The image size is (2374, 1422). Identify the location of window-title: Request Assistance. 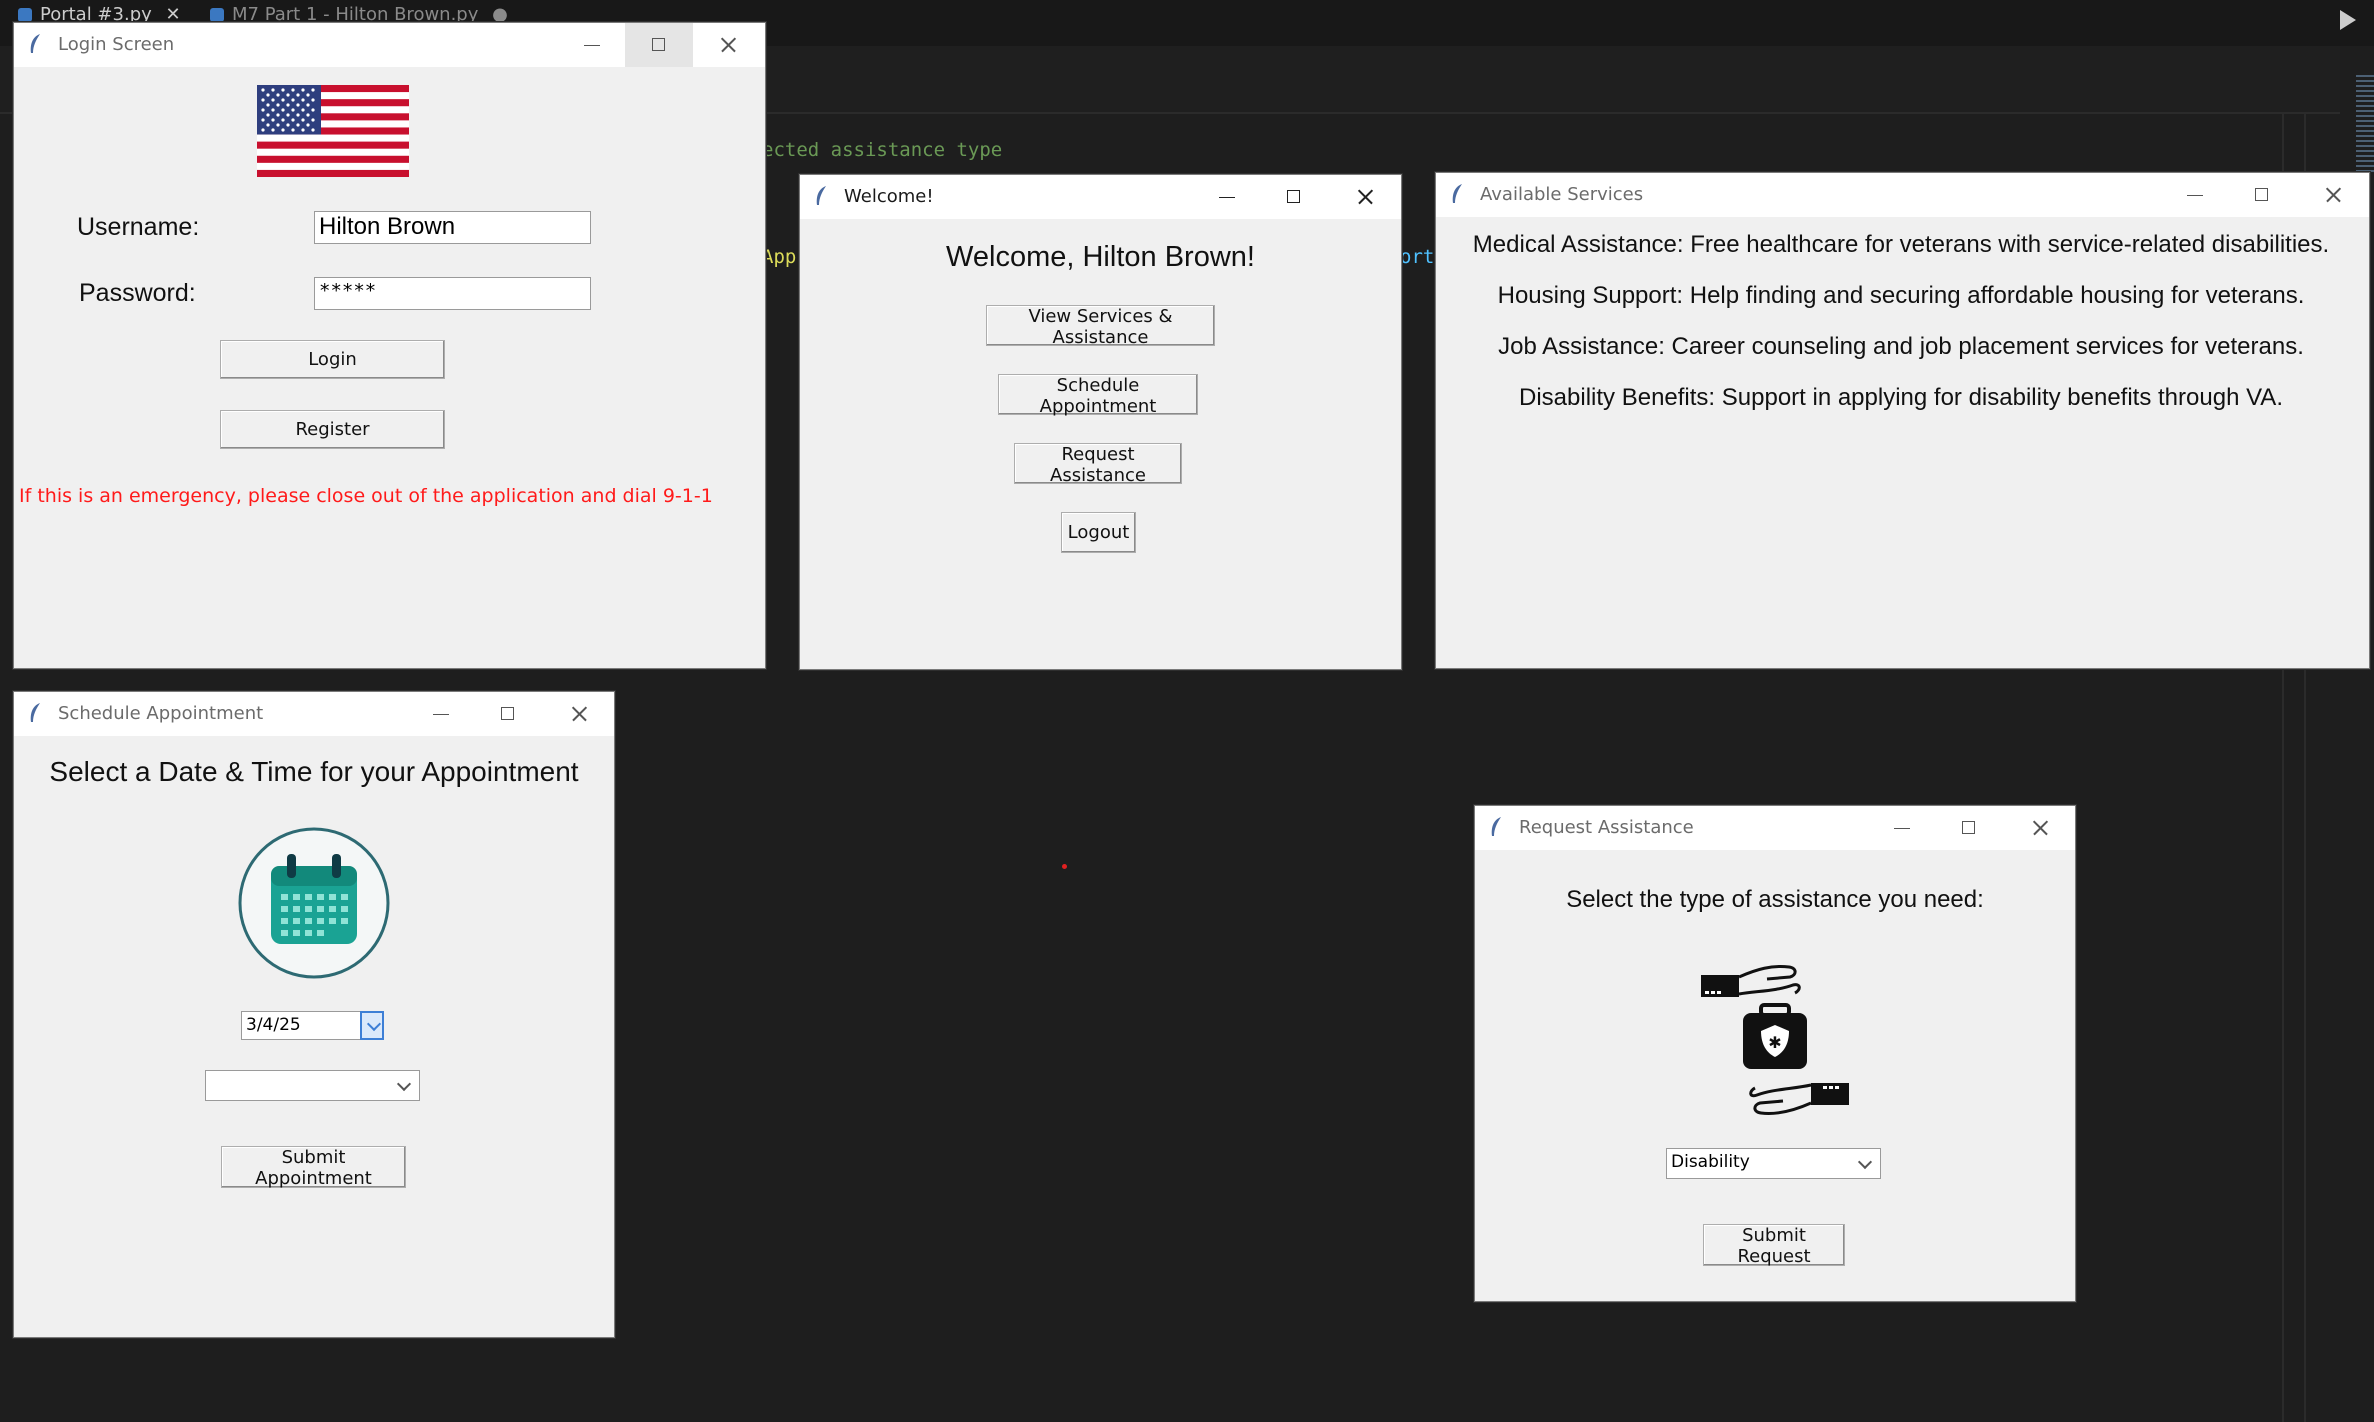
(1606, 827).